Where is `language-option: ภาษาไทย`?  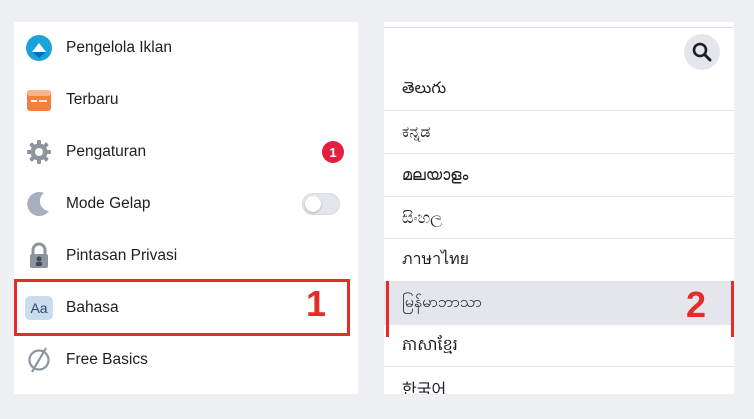
language-option: ภาษาไทย is located at coordinates (559, 259).